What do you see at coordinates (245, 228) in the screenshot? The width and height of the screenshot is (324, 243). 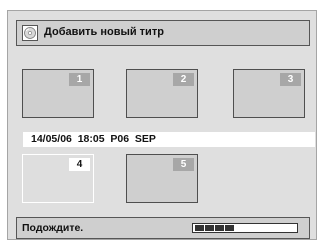 I see `progress-bar` at bounding box center [245, 228].